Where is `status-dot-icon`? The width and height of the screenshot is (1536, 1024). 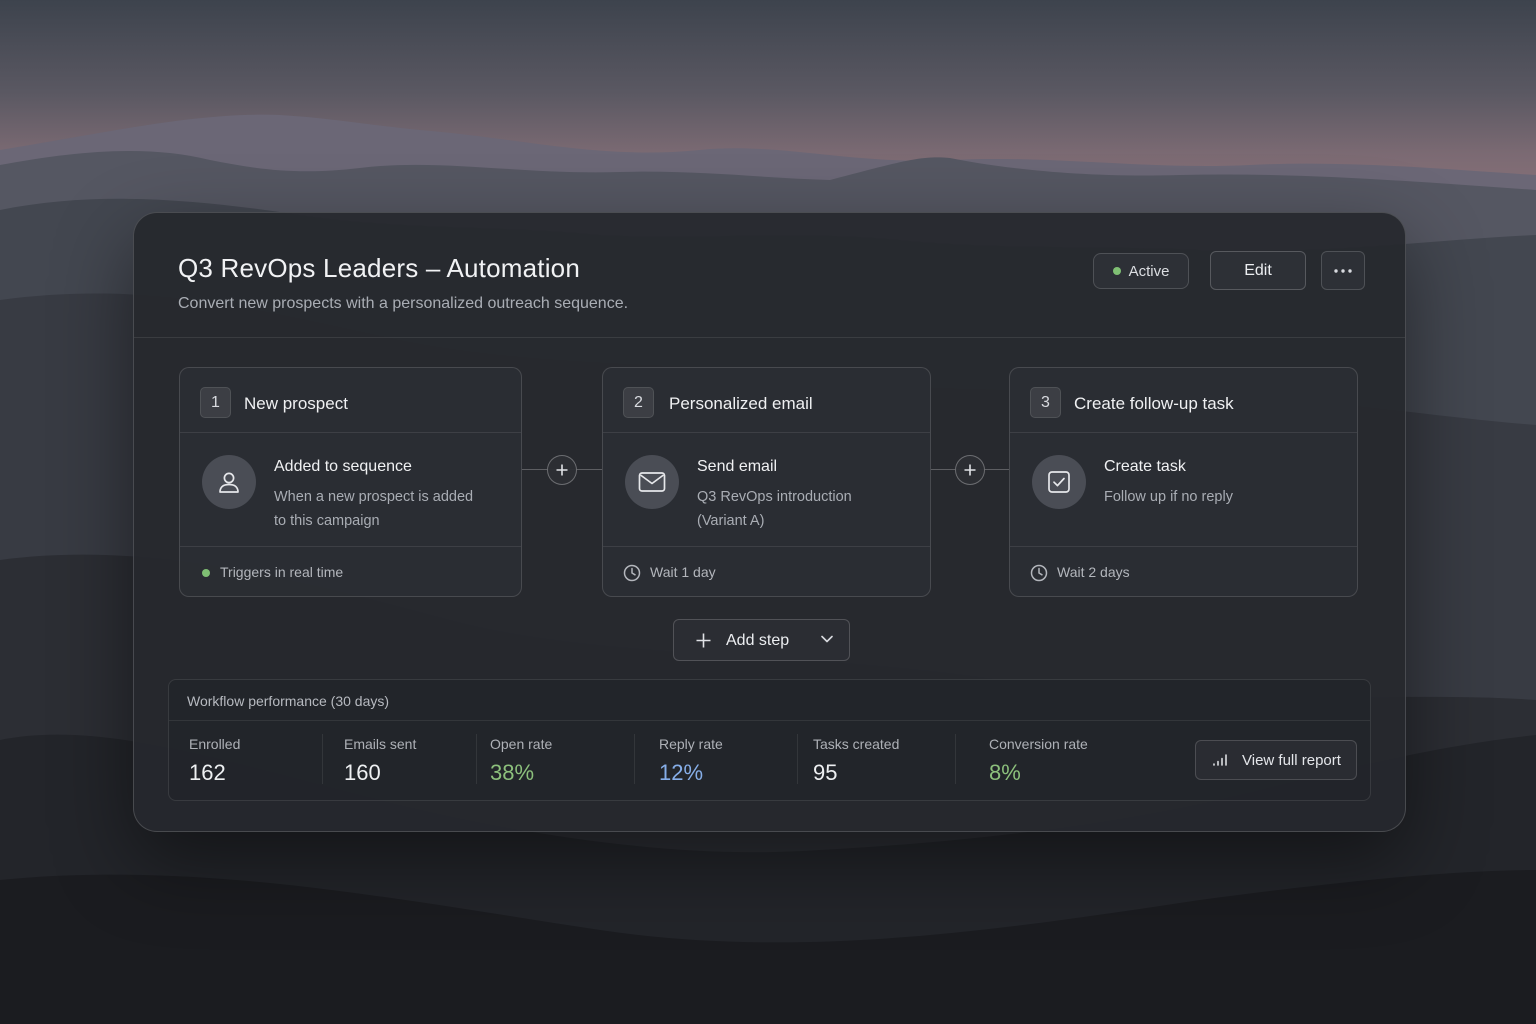 status-dot-icon is located at coordinates (1116, 271).